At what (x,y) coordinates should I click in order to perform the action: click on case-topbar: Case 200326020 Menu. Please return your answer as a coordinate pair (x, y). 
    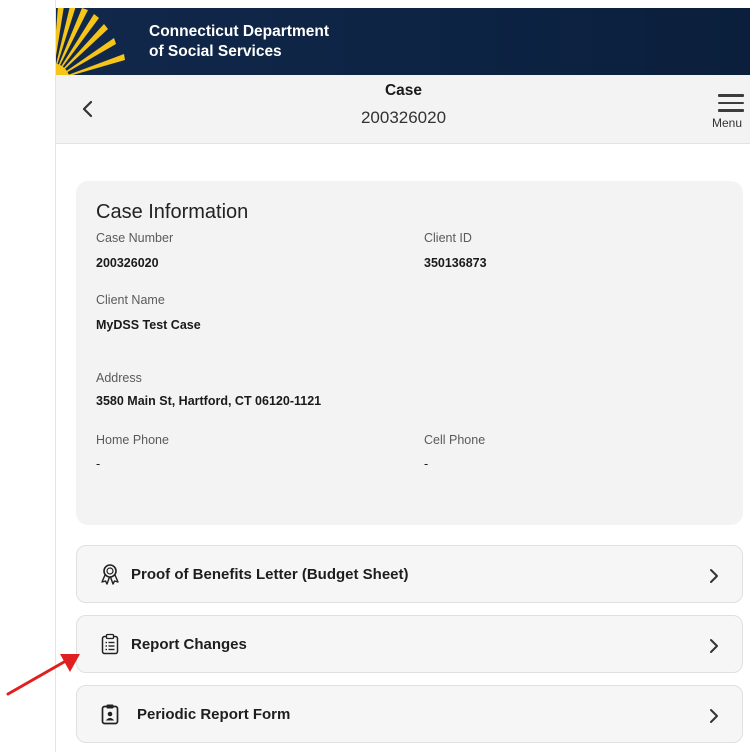
    Looking at the image, I should click on (403, 109).